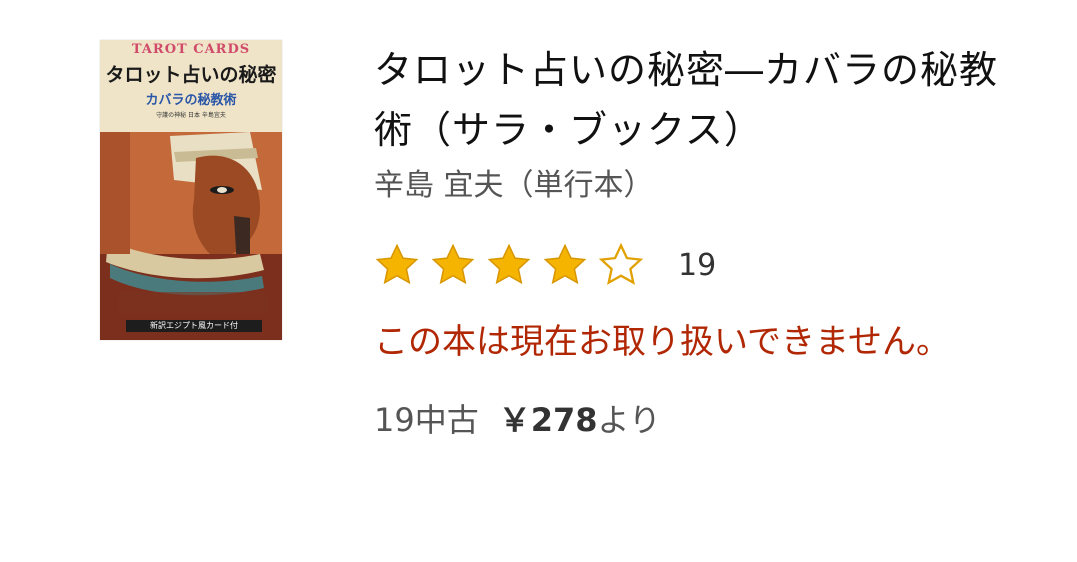 This screenshot has height=562, width=1077. I want to click on rating-count: 19, so click(697, 265).